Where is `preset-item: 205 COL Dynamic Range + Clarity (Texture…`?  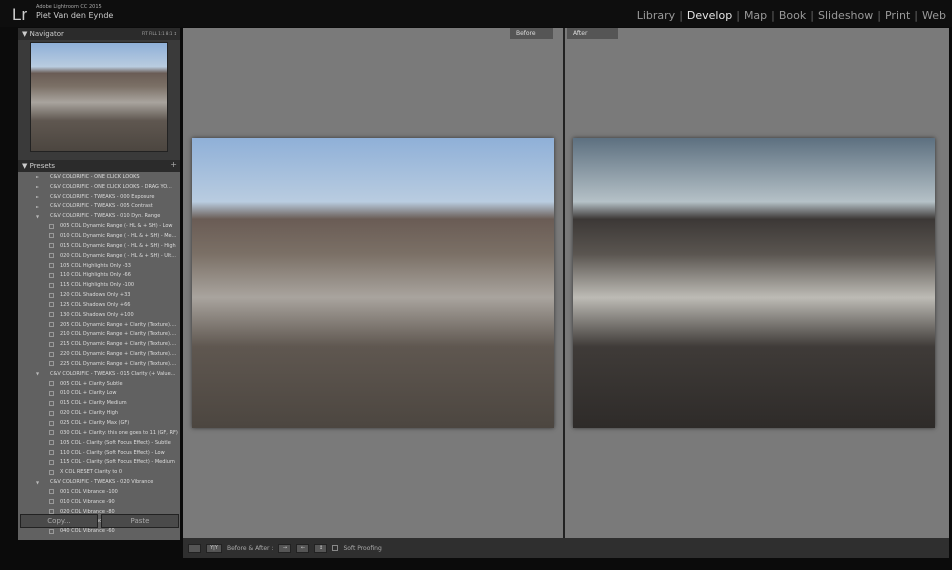
preset-item: 205 COL Dynamic Range + Clarity (Texture… is located at coordinates (99, 325).